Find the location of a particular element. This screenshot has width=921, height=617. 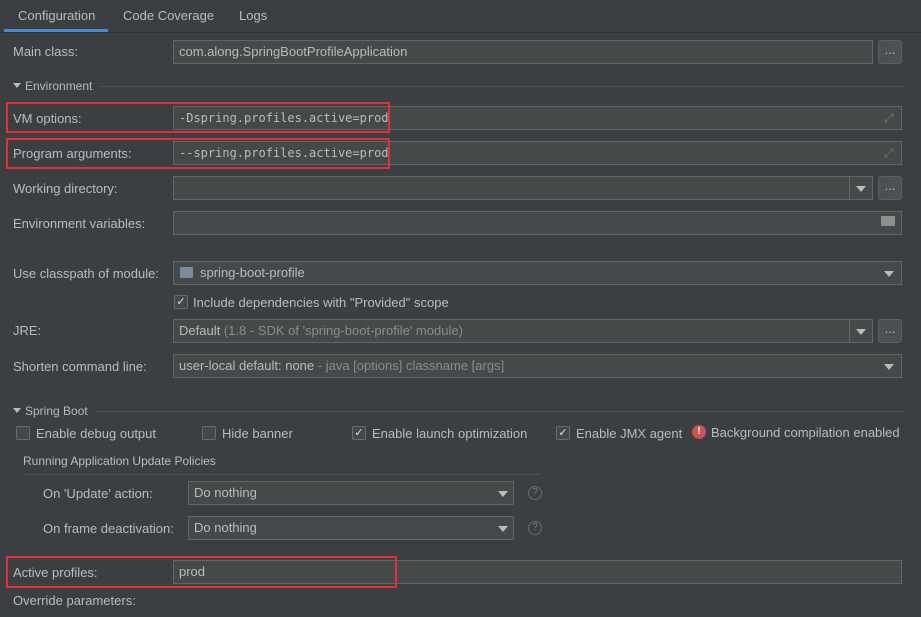

active-tab-indicator is located at coordinates (56, 30).